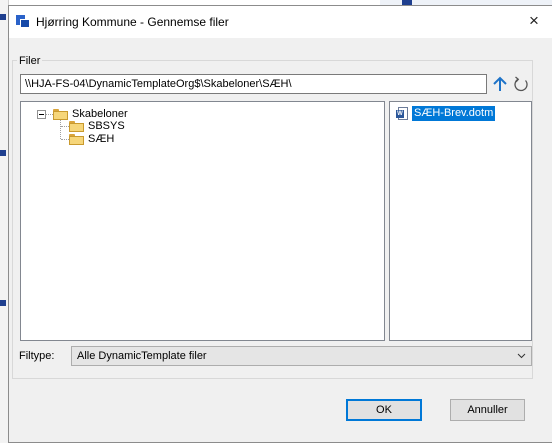  I want to click on dialog-title: Hjørring Kommune - Gennemse filer, so click(132, 22).